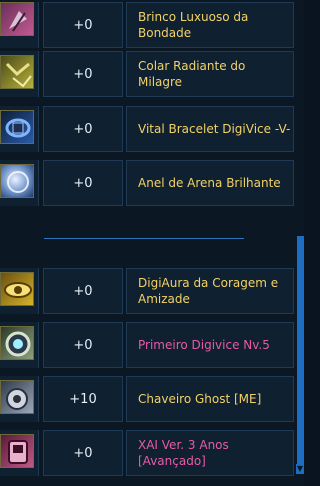  I want to click on ring-icon, so click(17, 181).